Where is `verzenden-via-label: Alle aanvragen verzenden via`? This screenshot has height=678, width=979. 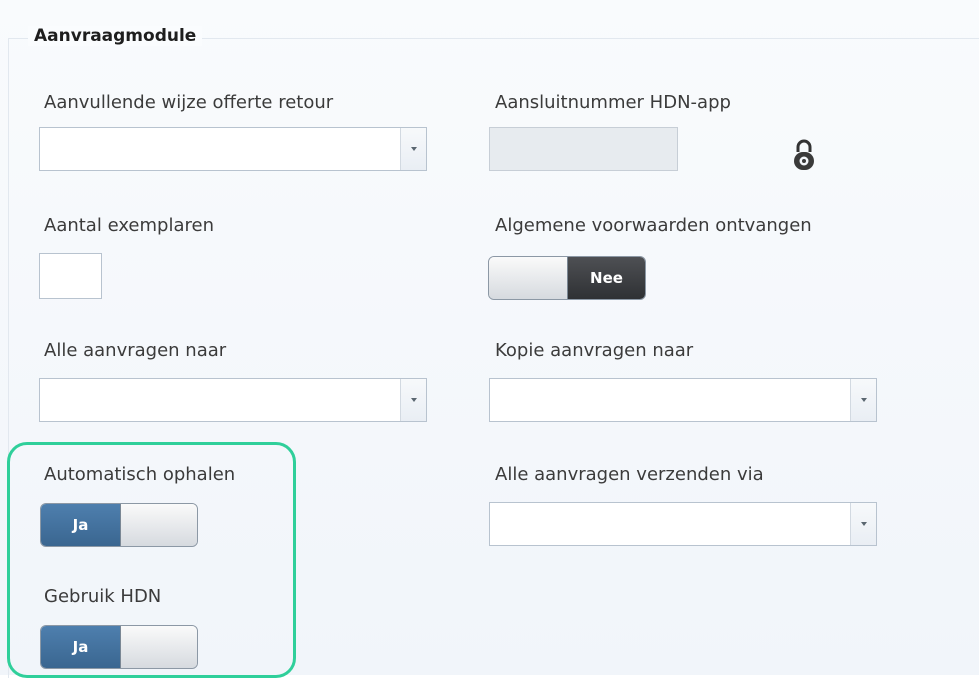
verzenden-via-label: Alle aanvragen verzenden via is located at coordinates (629, 474).